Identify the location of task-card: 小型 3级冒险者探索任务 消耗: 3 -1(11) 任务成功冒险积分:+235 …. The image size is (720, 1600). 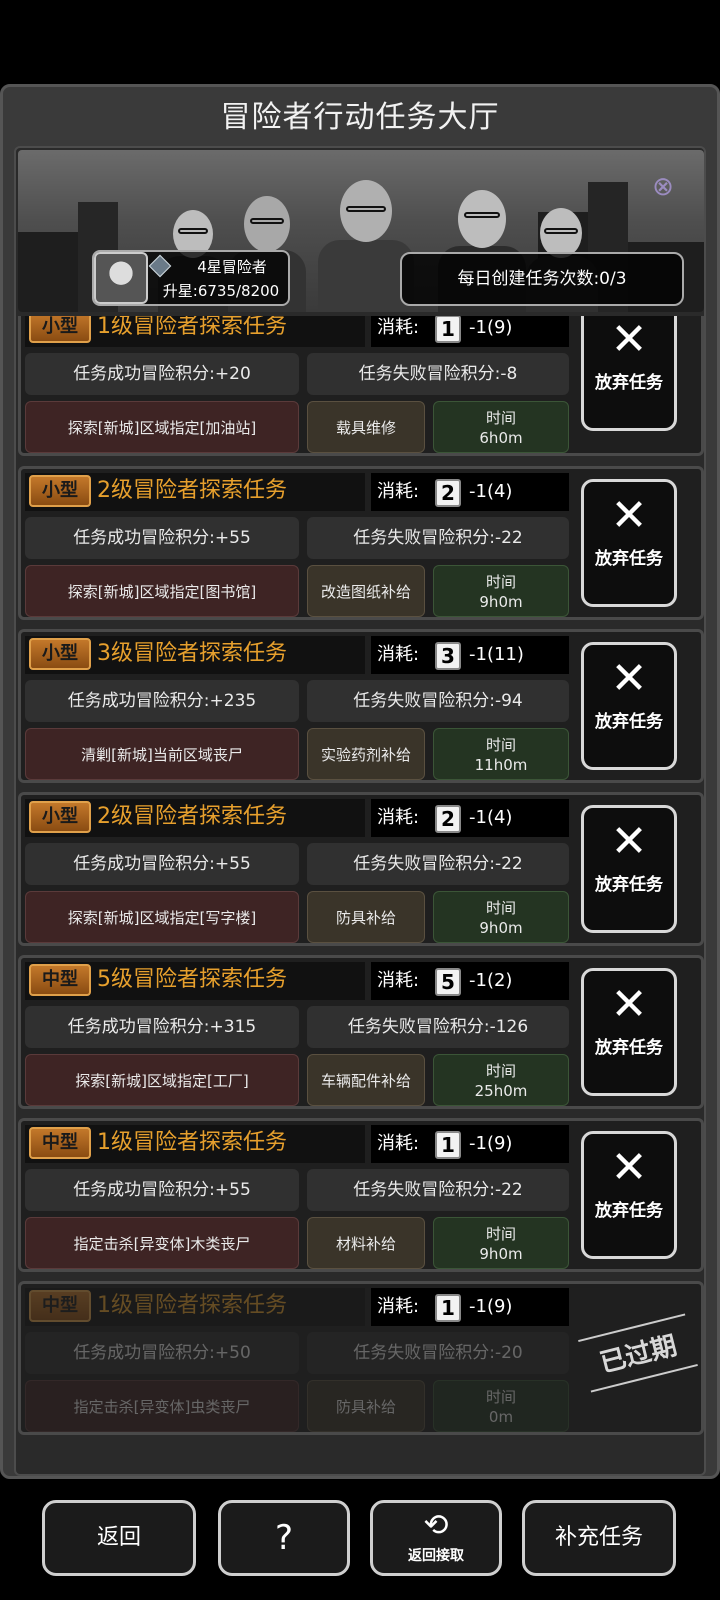
(361, 706).